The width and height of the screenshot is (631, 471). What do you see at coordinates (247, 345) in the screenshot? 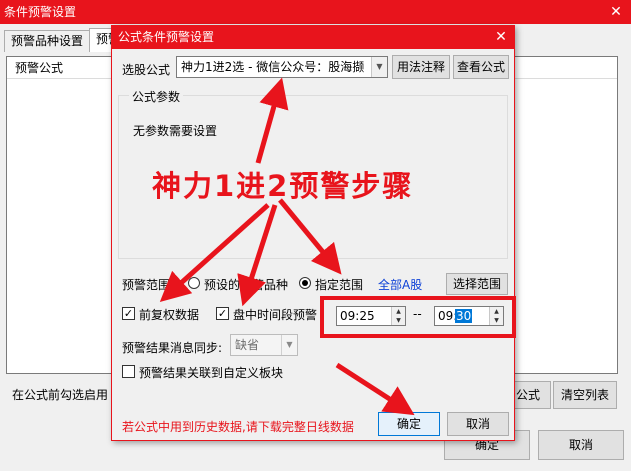
I see `sync-select-value: 缺省` at bounding box center [247, 345].